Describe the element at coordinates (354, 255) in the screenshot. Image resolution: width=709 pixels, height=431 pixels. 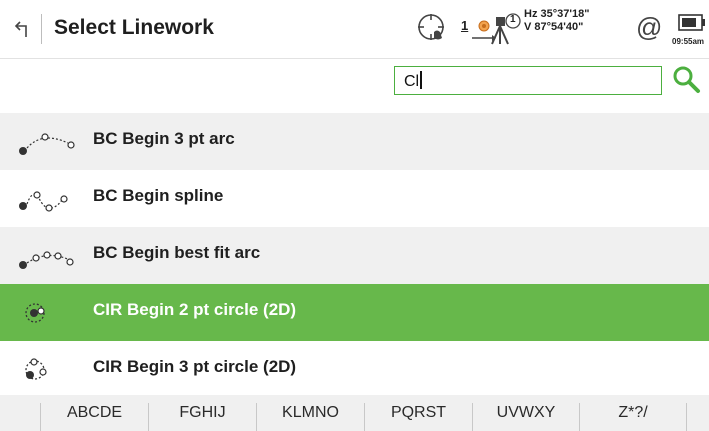
I see `list-item: BC Begin best fit arc` at that location.